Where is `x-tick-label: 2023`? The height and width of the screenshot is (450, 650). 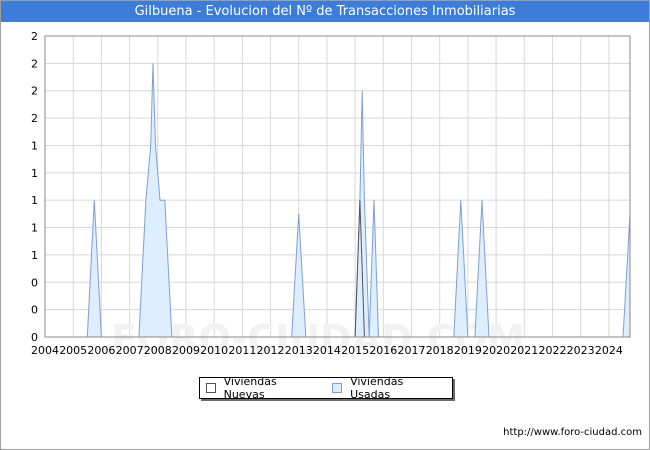 x-tick-label: 2023 is located at coordinates (581, 350).